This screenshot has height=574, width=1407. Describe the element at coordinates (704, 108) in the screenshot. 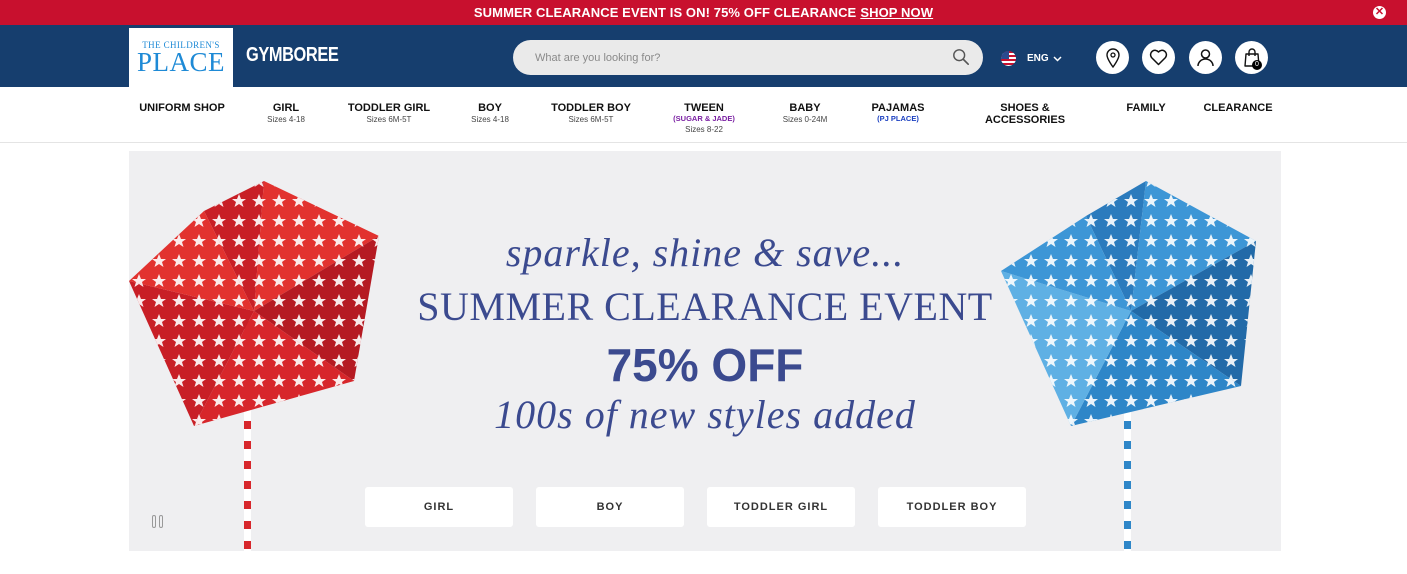

I see `nav-label: TWEEN` at that location.